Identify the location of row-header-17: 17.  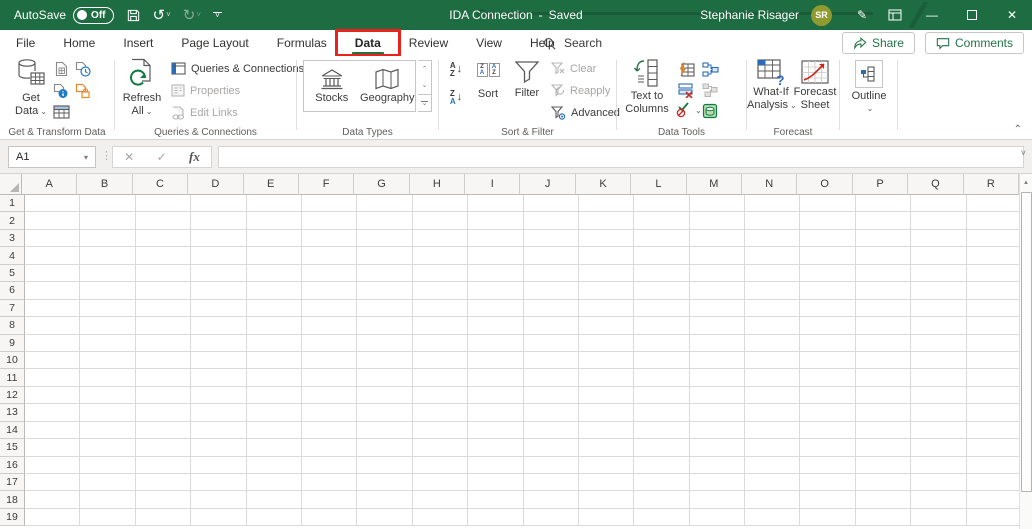
(12, 483).